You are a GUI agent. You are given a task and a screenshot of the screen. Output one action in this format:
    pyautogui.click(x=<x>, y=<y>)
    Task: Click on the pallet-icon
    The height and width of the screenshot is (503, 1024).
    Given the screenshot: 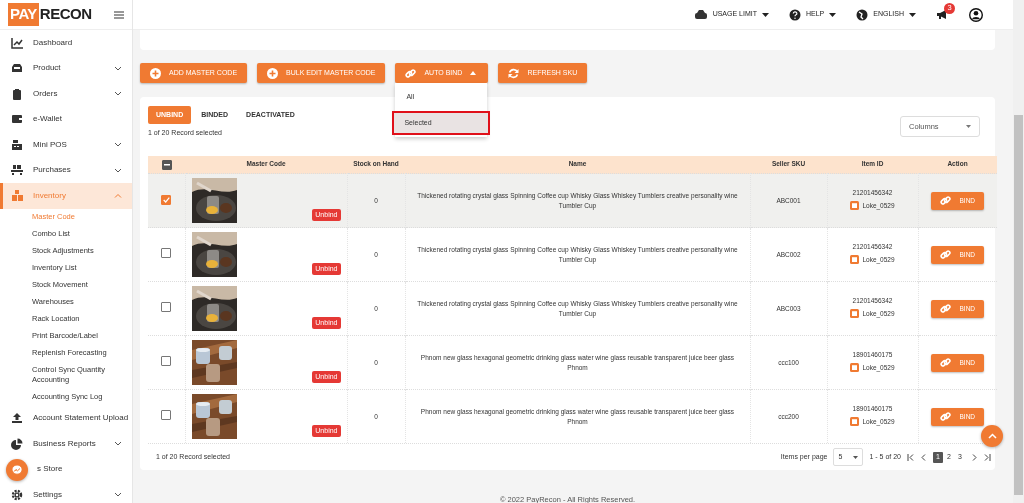 What is the action you would take?
    pyautogui.click(x=17, y=170)
    